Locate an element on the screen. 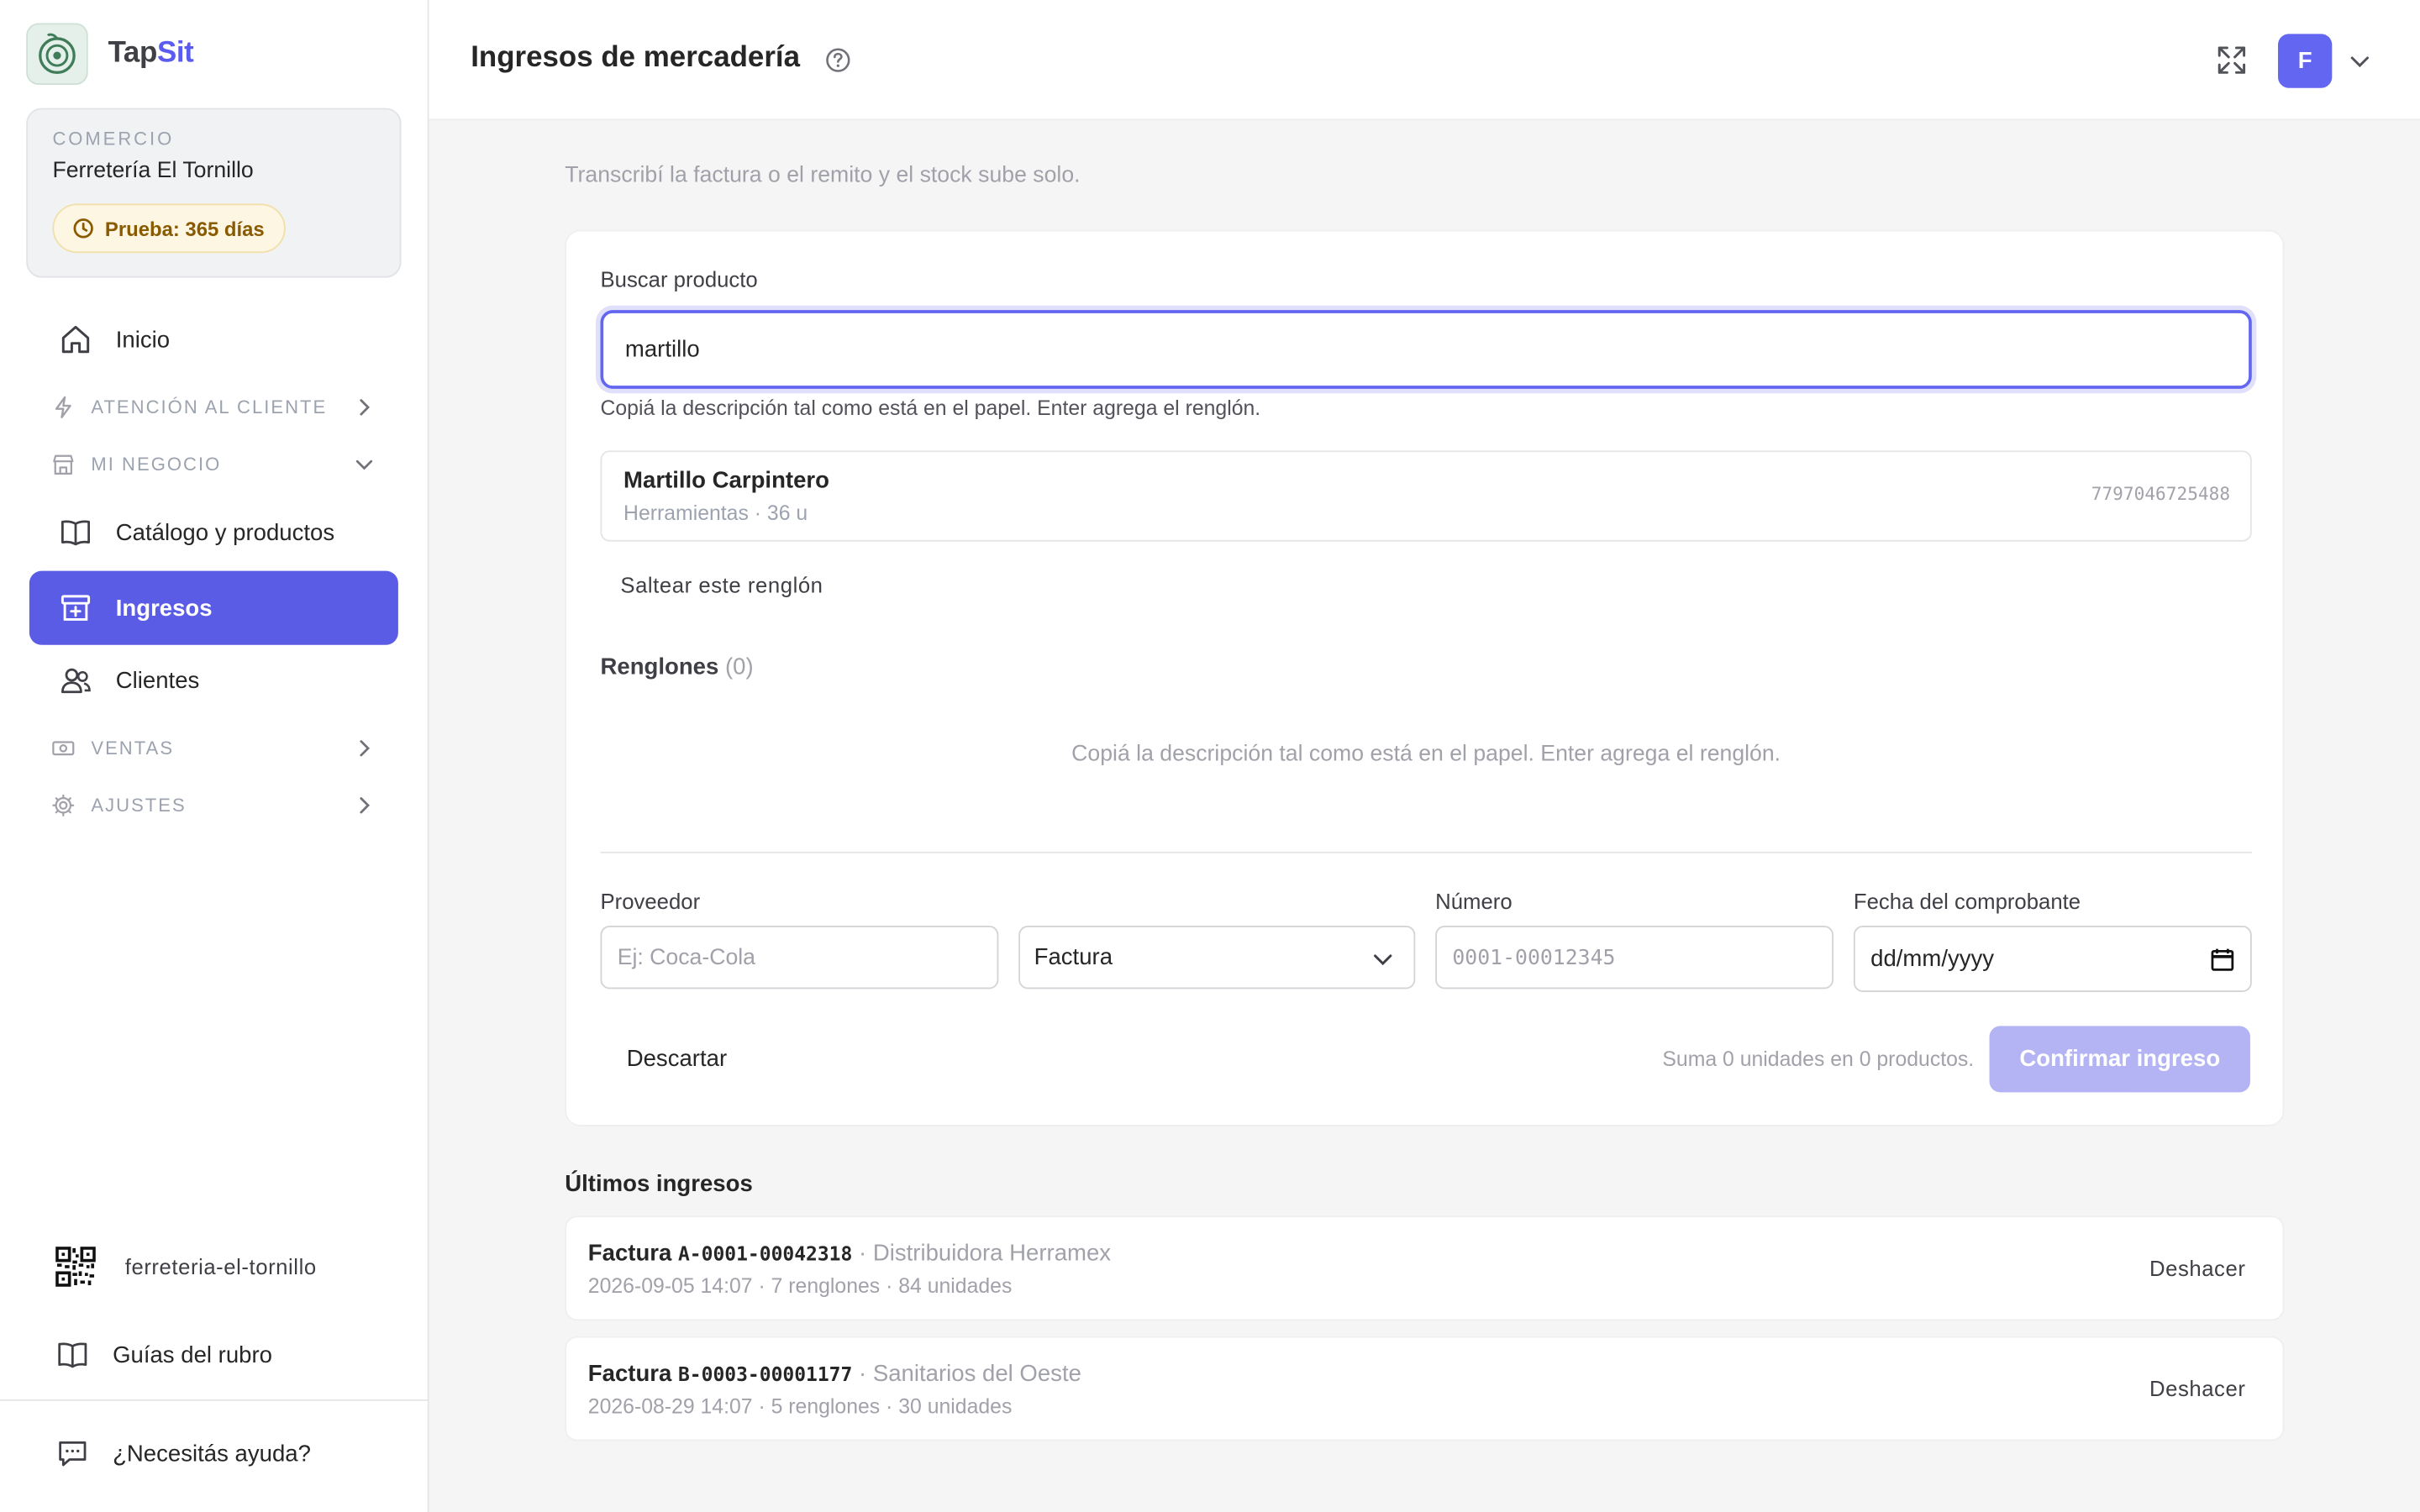 The height and width of the screenshot is (1512, 2420). recent-ingresos-title: Últimos ingresos is located at coordinates (659, 1184).